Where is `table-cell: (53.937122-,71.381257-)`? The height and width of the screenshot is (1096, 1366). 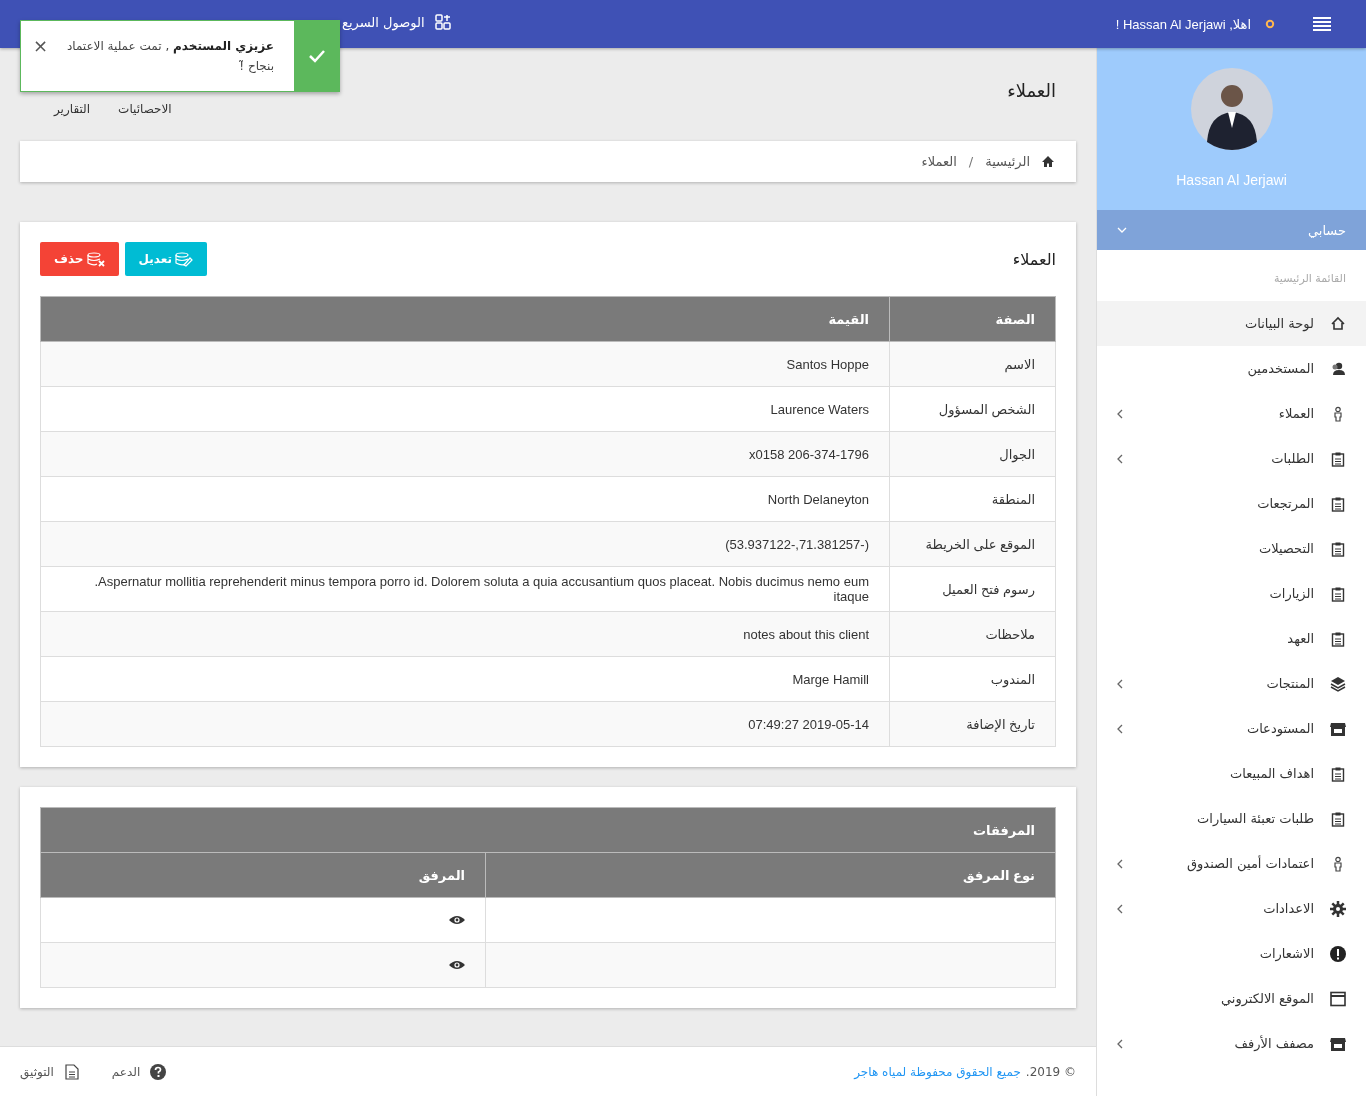 table-cell: (53.937122-,71.381257-) is located at coordinates (465, 544).